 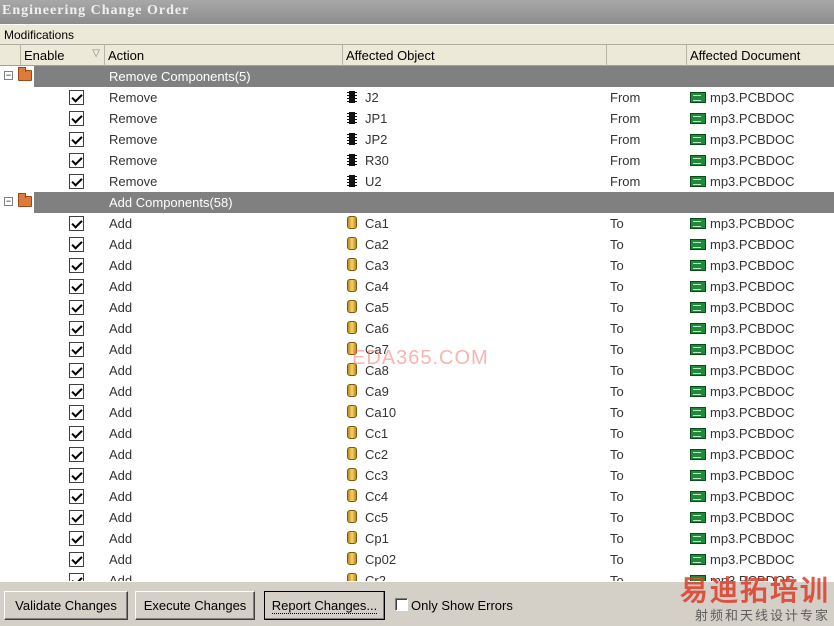 What do you see at coordinates (10, 55) in the screenshot?
I see `header-spacer` at bounding box center [10, 55].